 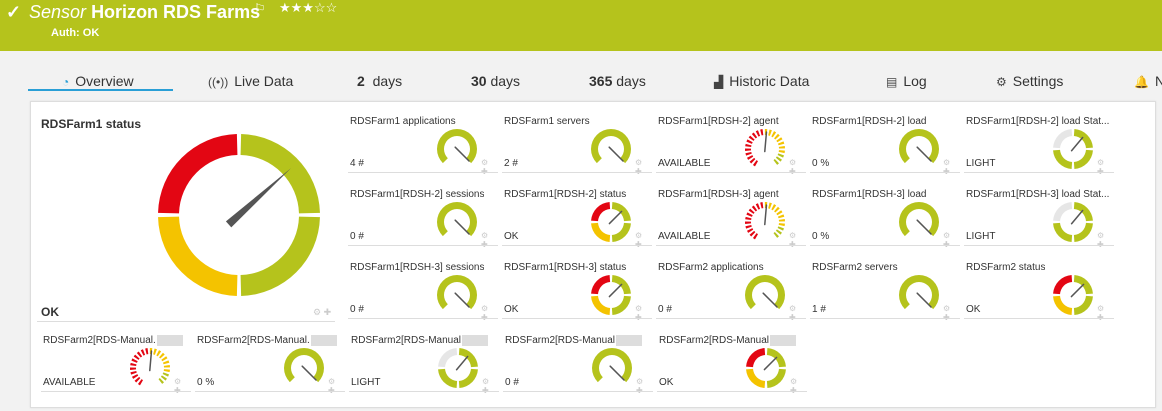 I want to click on tab-30-days: 30 days, so click(x=495, y=81).